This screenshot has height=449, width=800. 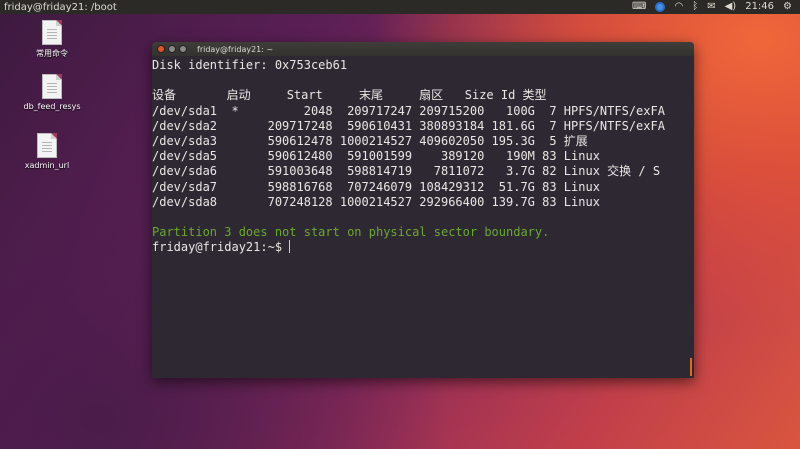 I want to click on wifi-icon: ◠, so click(x=678, y=7).